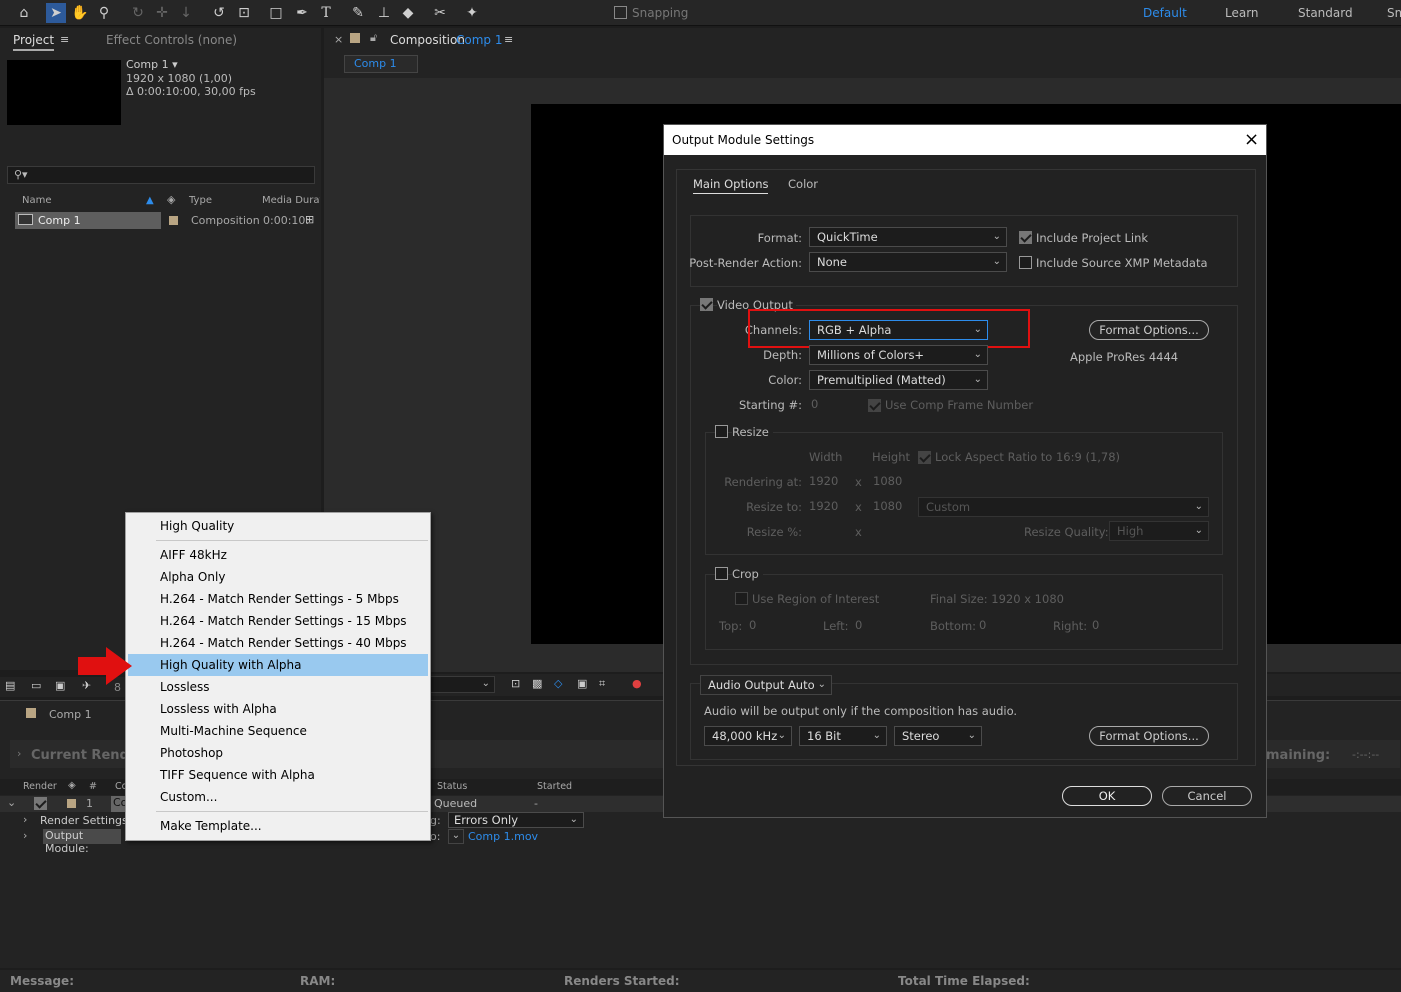 This screenshot has width=1401, height=992. Describe the element at coordinates (161, 175) in the screenshot. I see `search-input: ⚲▾` at that location.